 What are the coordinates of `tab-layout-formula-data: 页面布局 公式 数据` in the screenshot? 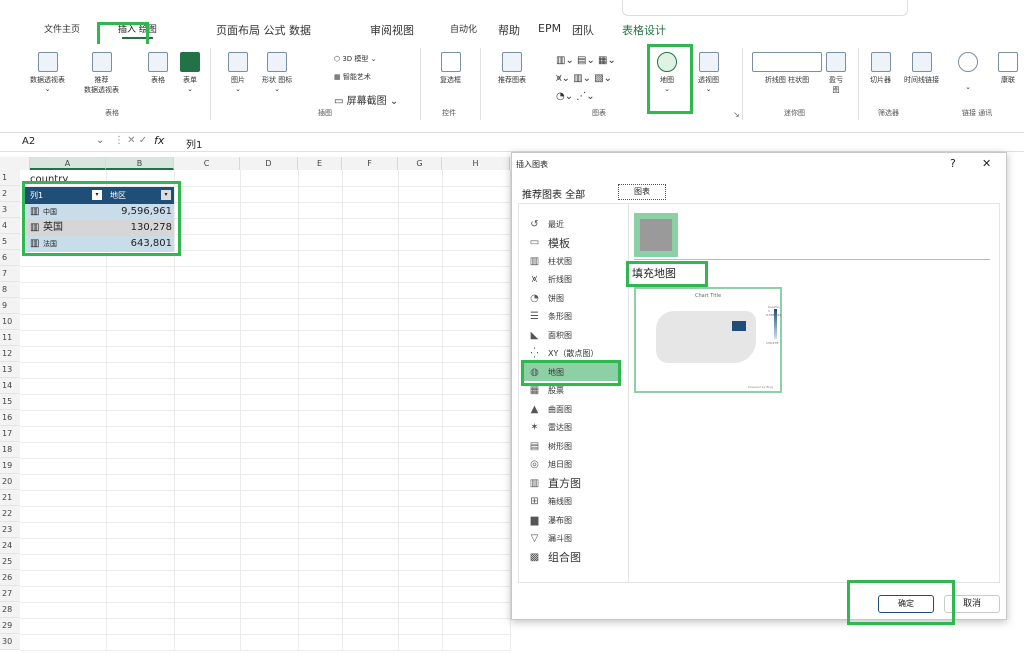 It's located at (263, 30).